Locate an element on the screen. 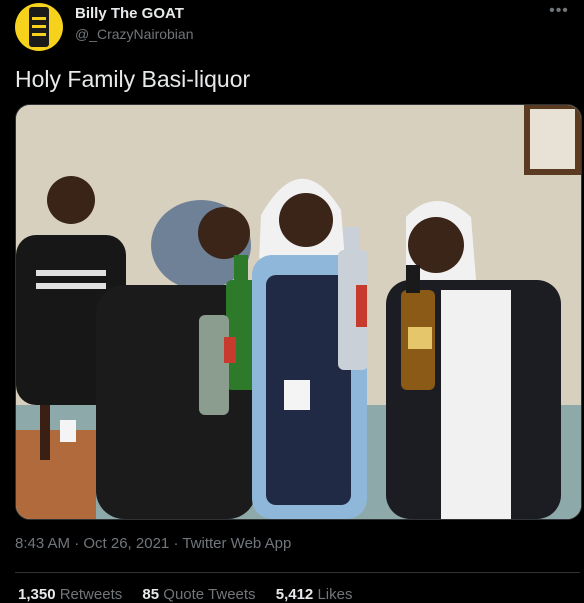  tweet-header: Billy The GOAT @_CrazyNairobian ••• is located at coordinates (292, 30).